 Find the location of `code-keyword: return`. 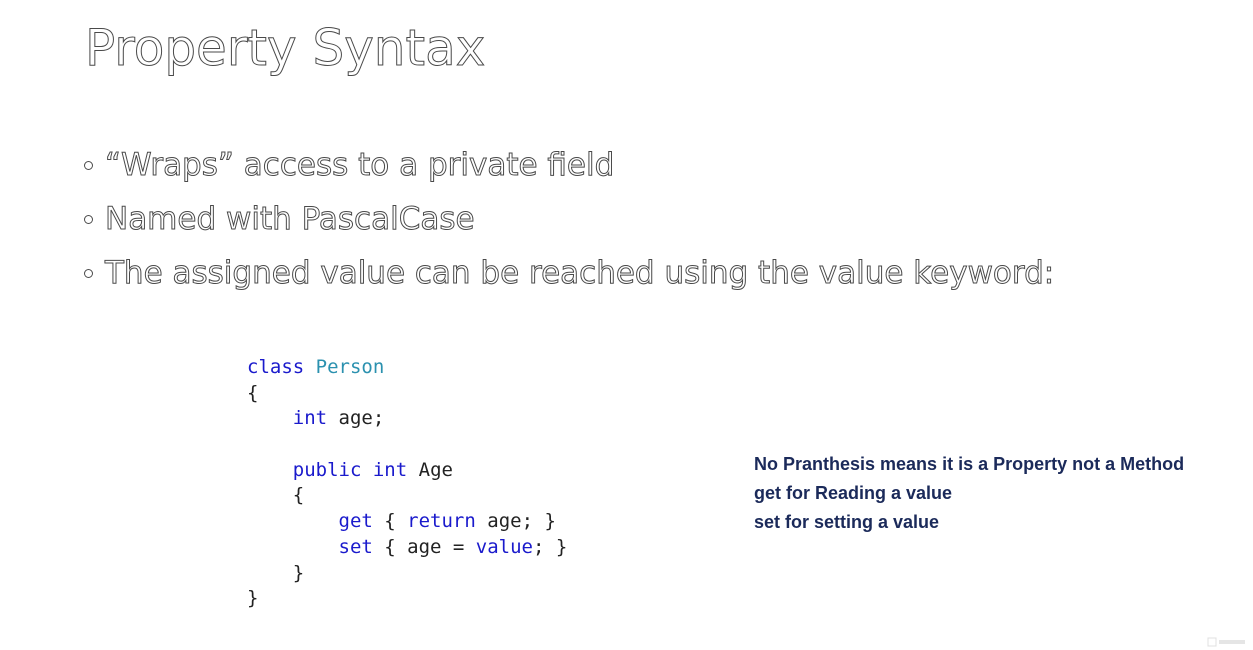

code-keyword: return is located at coordinates (441, 521).